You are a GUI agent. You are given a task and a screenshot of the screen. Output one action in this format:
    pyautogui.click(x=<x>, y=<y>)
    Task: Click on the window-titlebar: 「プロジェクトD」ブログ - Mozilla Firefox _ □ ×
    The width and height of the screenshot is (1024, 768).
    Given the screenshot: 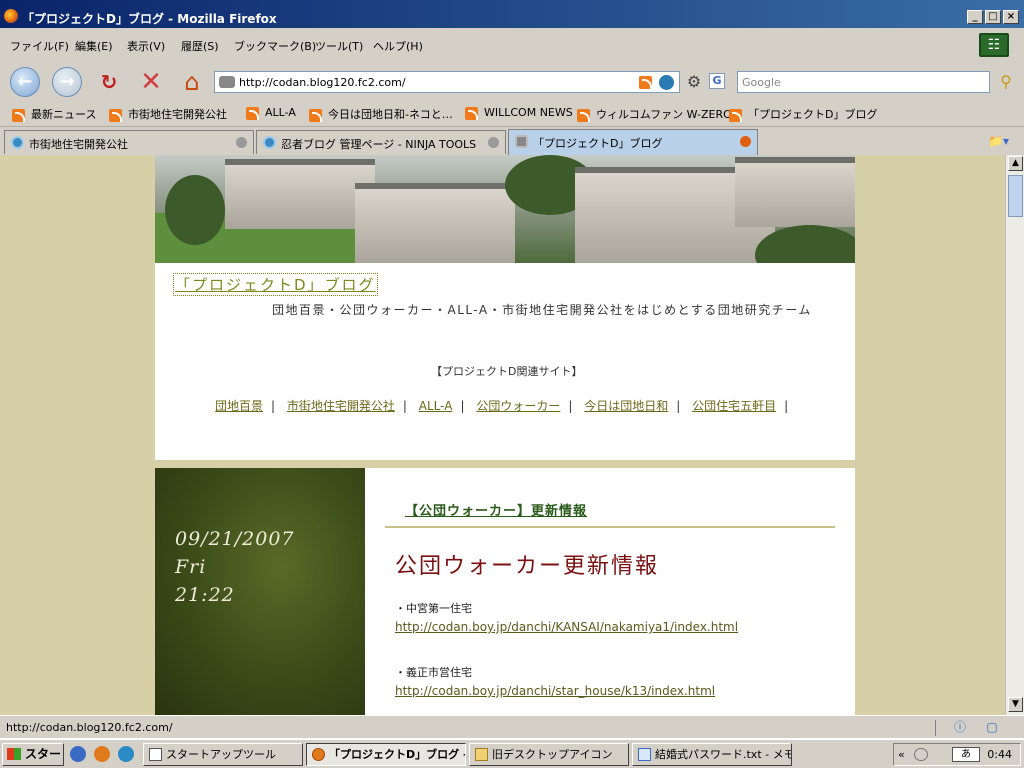 What is the action you would take?
    pyautogui.click(x=512, y=14)
    